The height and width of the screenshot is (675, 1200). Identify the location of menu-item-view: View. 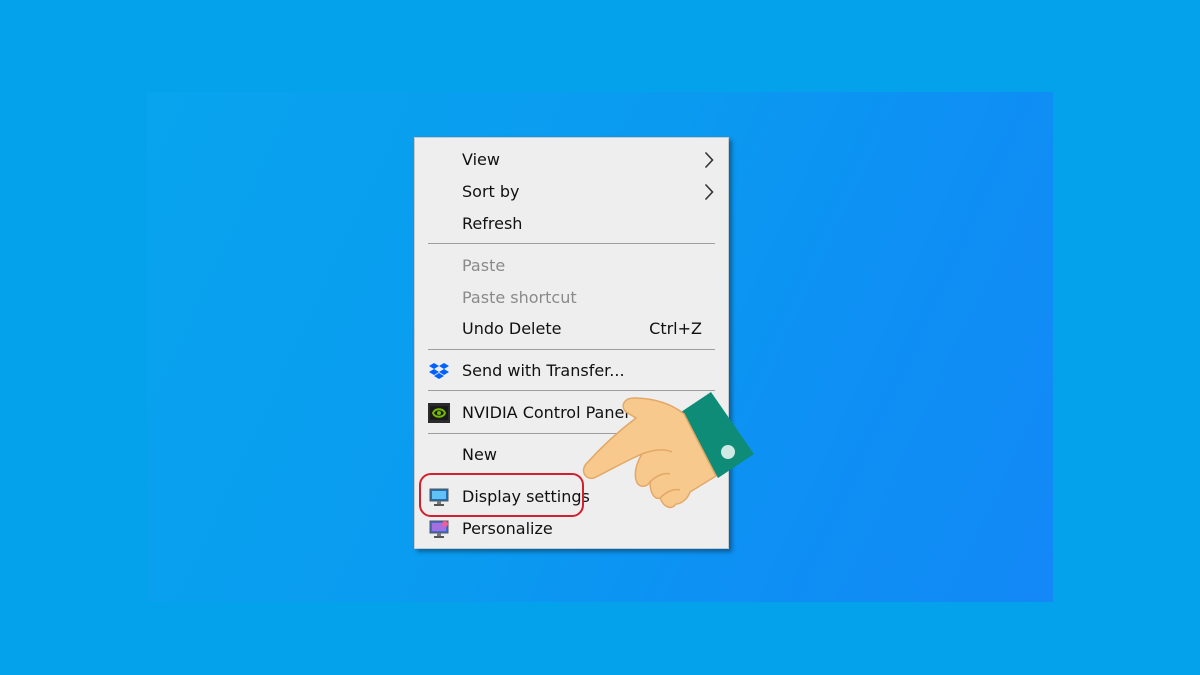
(571, 160).